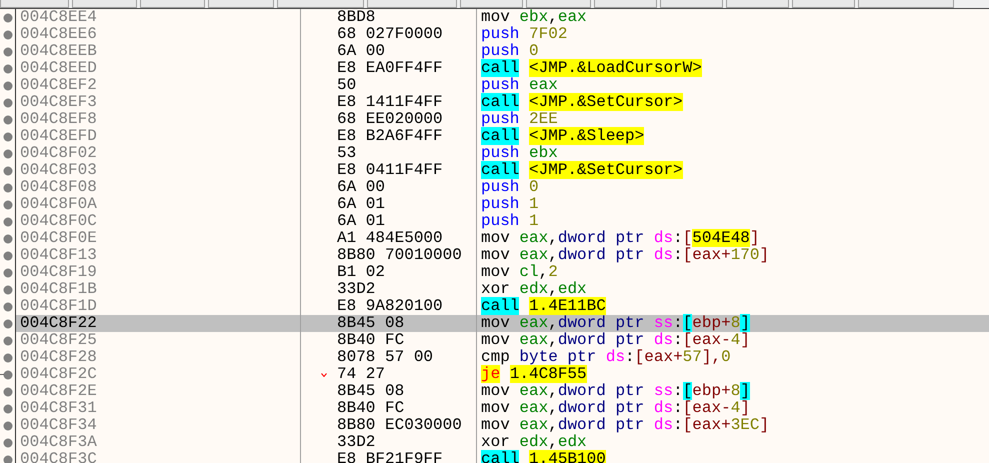 This screenshot has height=463, width=989. What do you see at coordinates (58, 136) in the screenshot?
I see `address-text: 004C8EFD` at bounding box center [58, 136].